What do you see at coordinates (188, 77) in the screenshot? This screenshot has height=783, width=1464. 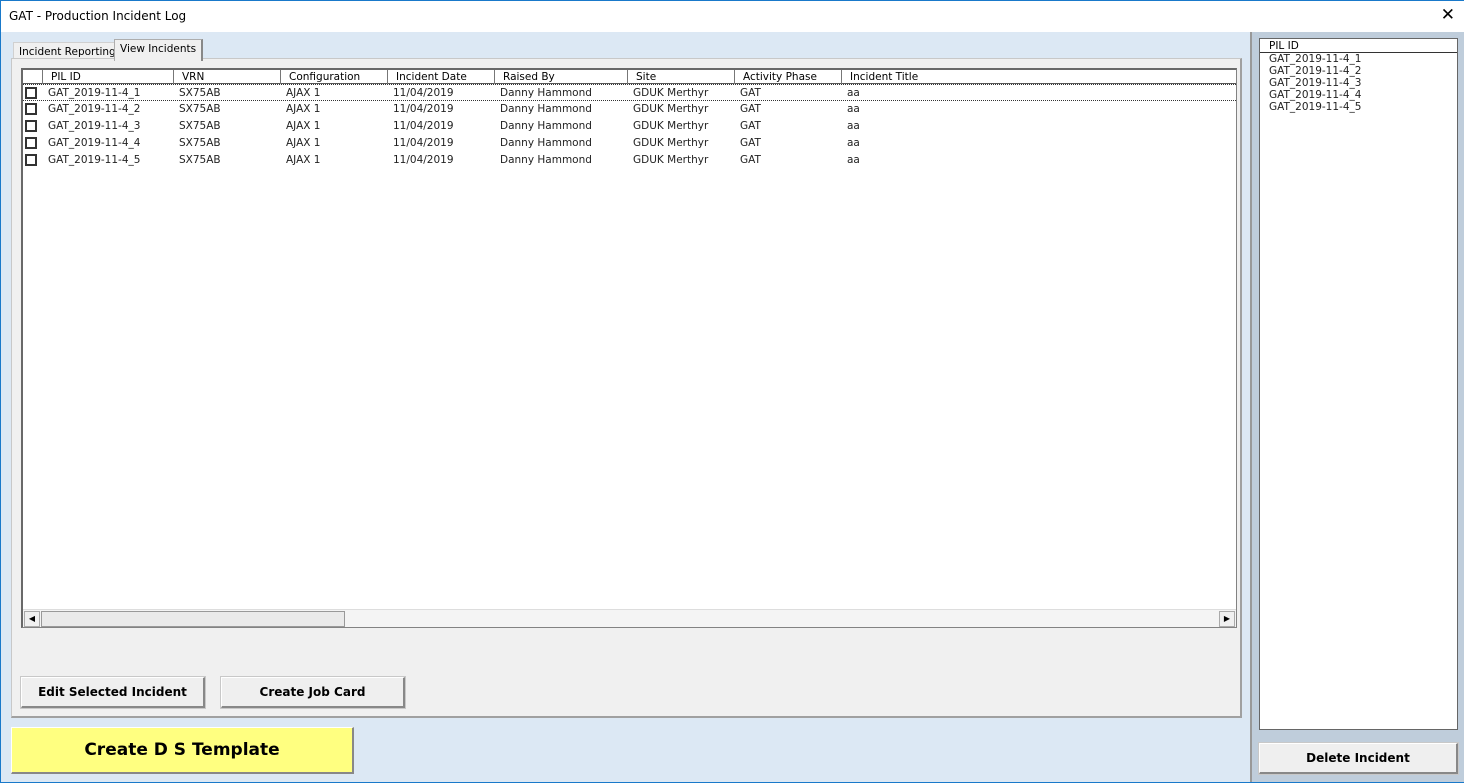 I see `column-header: VRN` at bounding box center [188, 77].